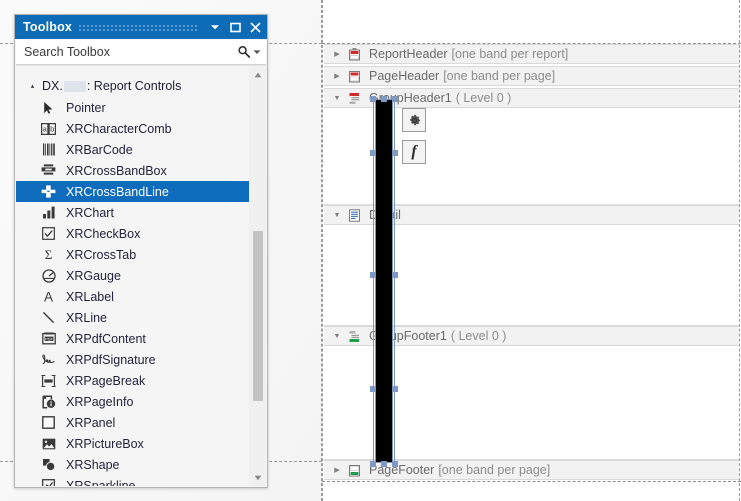  Describe the element at coordinates (48, 444) in the screenshot. I see `picture-box-icon` at that location.